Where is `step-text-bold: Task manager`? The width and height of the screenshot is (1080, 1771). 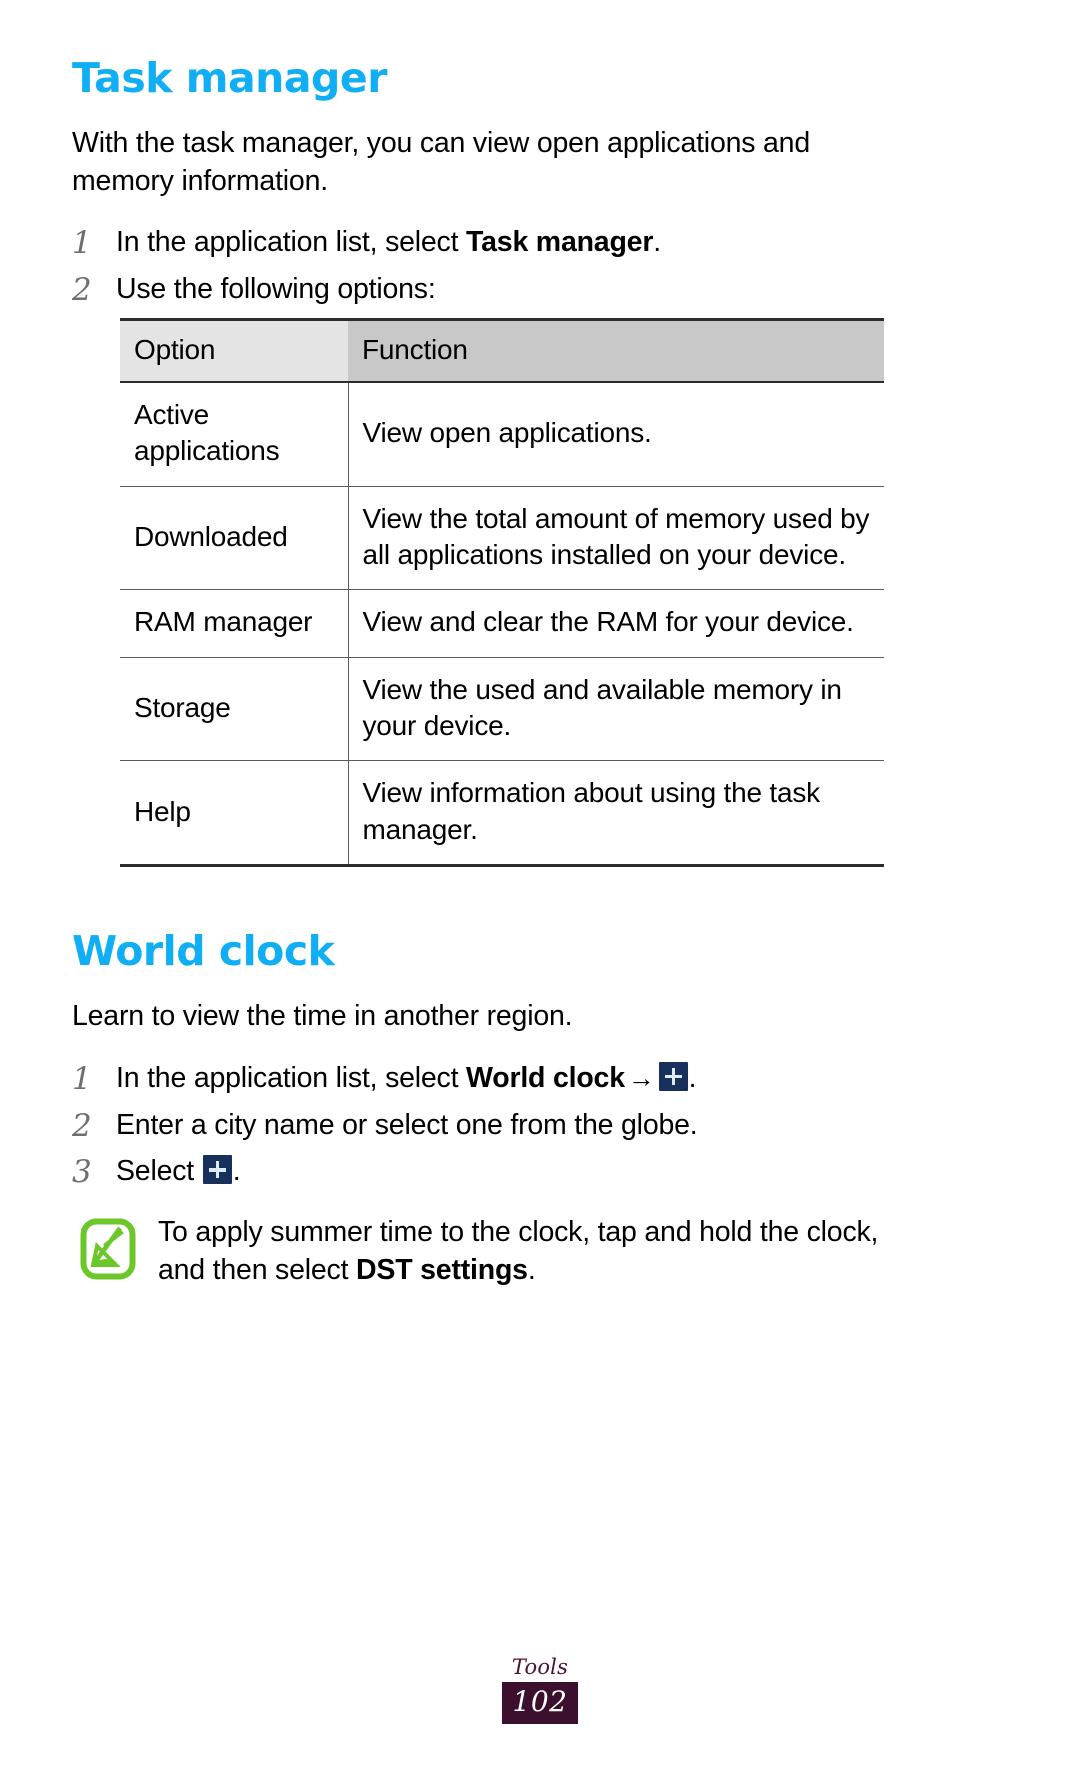
step-text-bold: Task manager is located at coordinates (560, 242).